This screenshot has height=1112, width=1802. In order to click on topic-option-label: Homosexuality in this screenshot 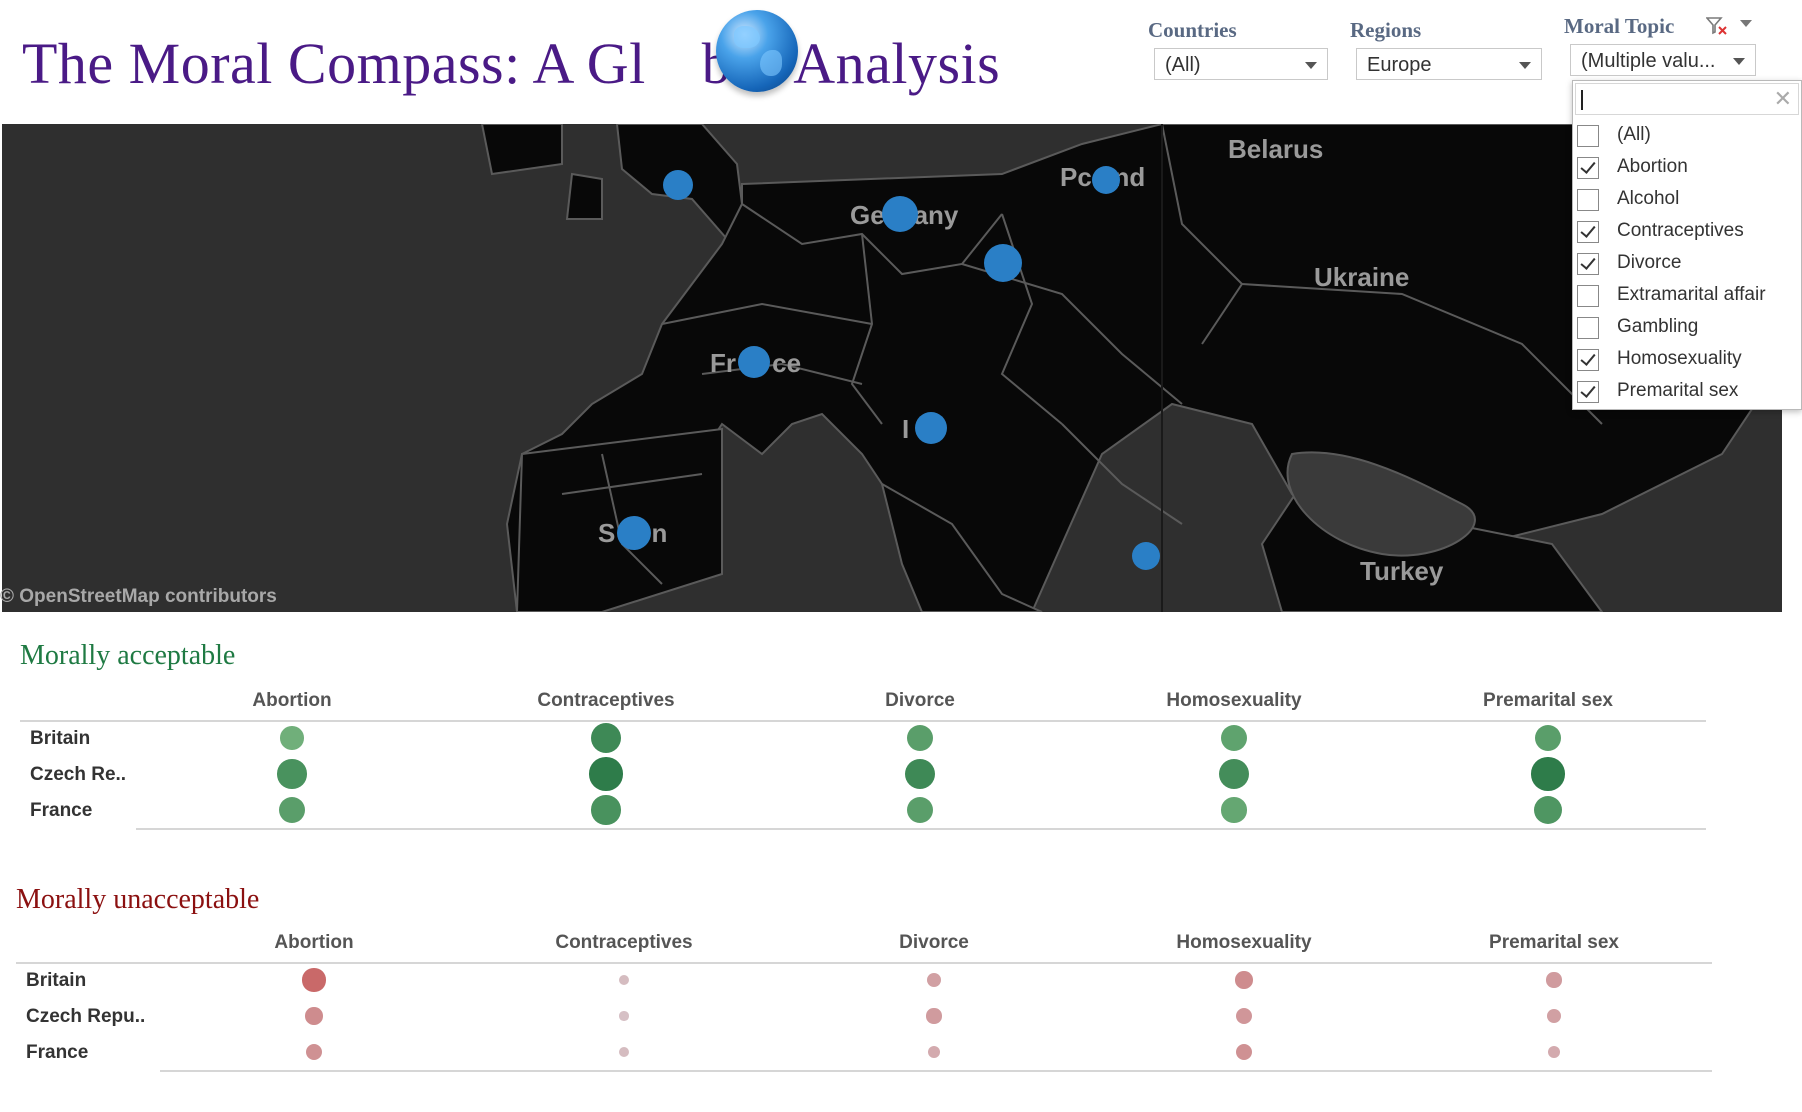, I will do `click(1679, 358)`.